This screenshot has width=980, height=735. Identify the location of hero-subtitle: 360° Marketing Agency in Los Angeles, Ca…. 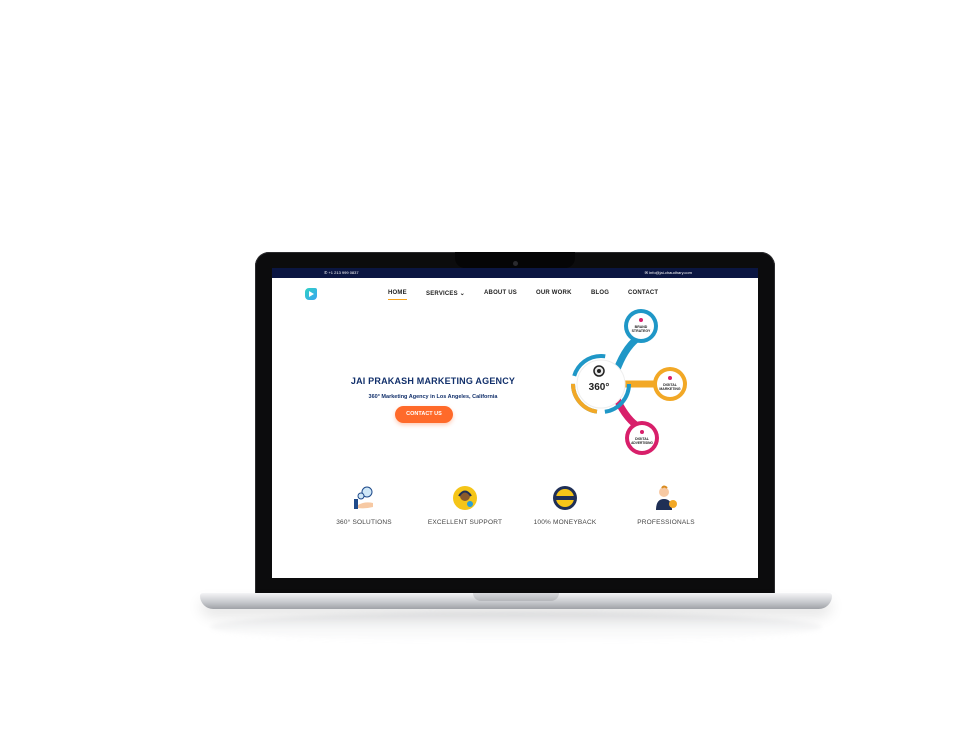
(433, 397).